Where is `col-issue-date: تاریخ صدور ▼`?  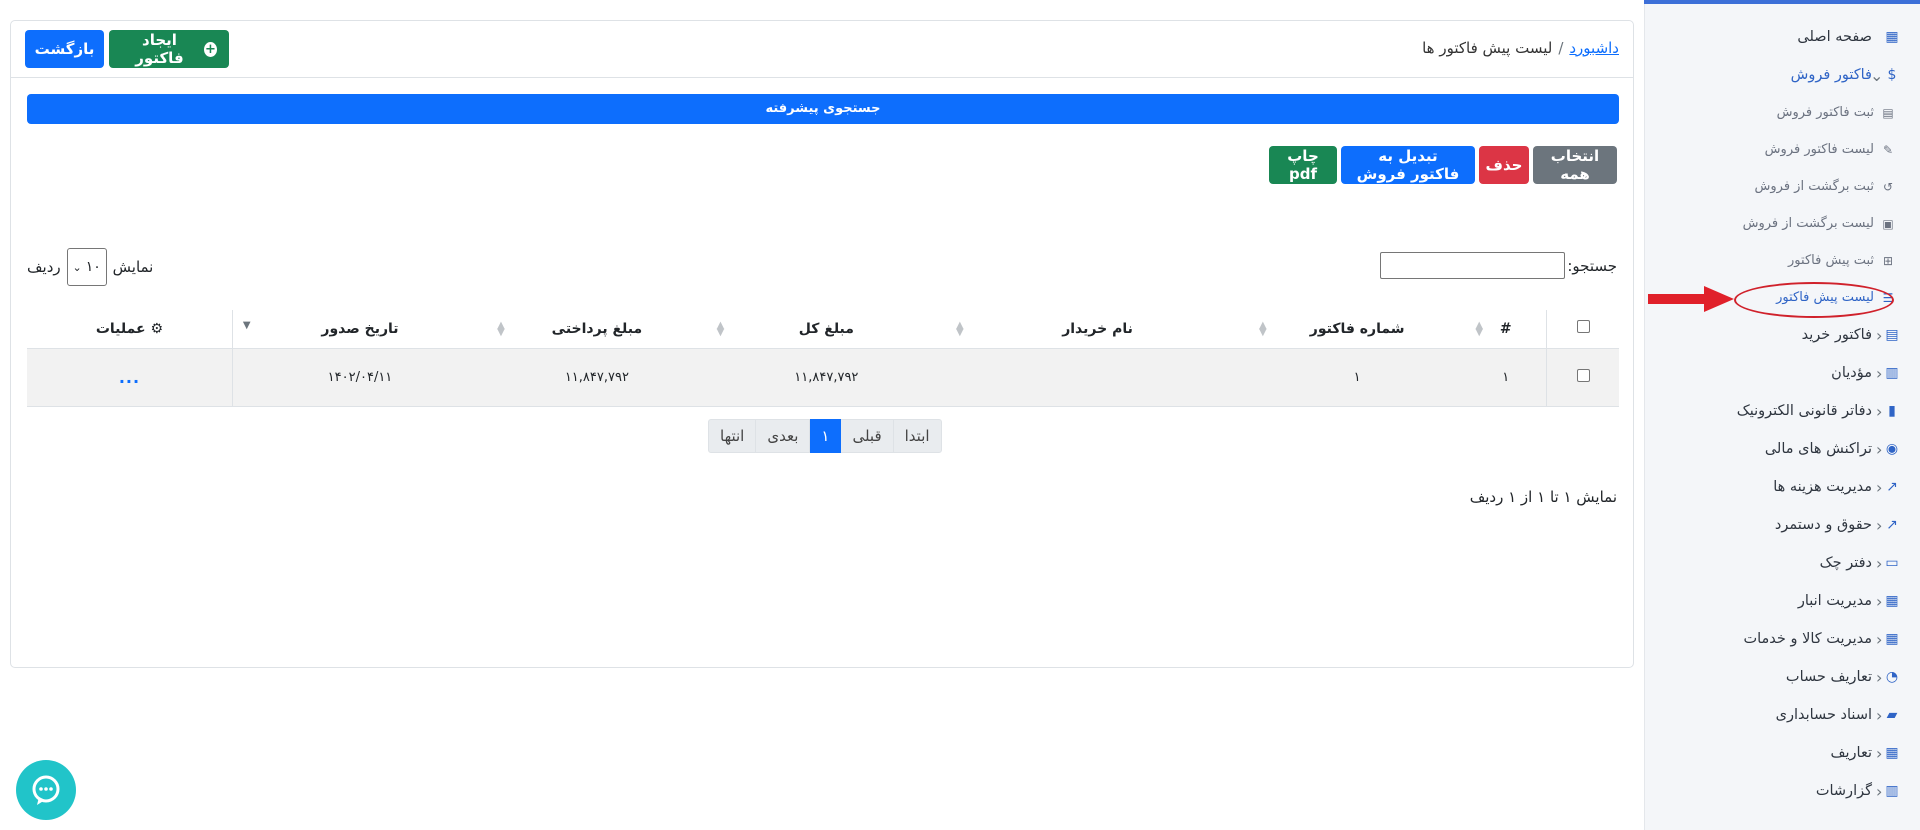
col-issue-date: تاریخ صدور ▼ is located at coordinates (359, 329).